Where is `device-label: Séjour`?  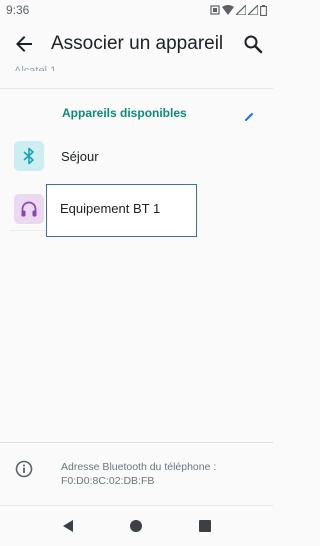
device-label: Séjour is located at coordinates (80, 156).